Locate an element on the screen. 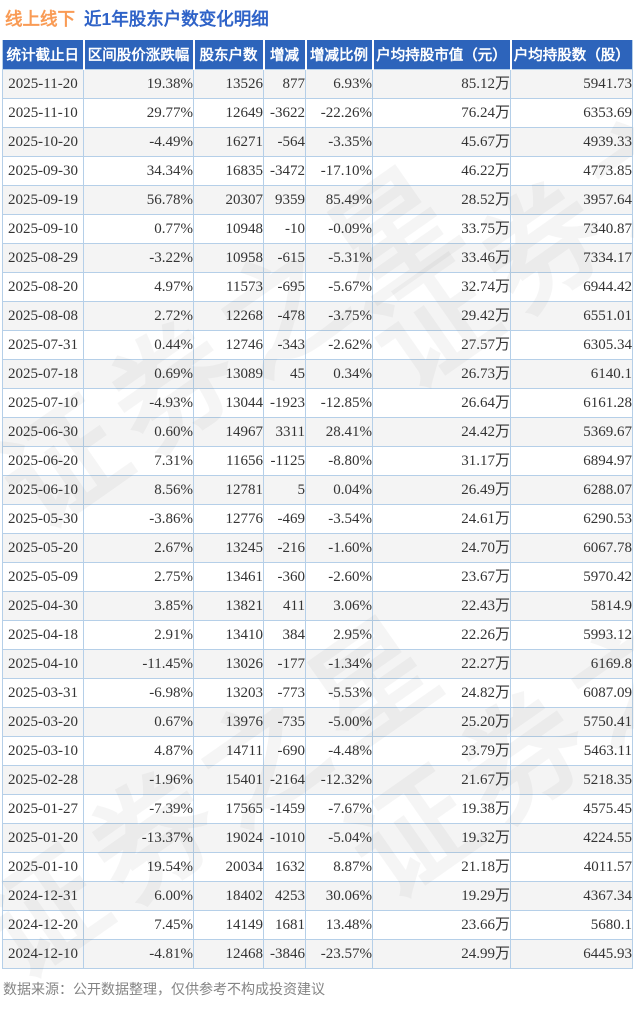 The height and width of the screenshot is (1012, 634). cell-avg-market-value: 21.67万 is located at coordinates (441, 780).